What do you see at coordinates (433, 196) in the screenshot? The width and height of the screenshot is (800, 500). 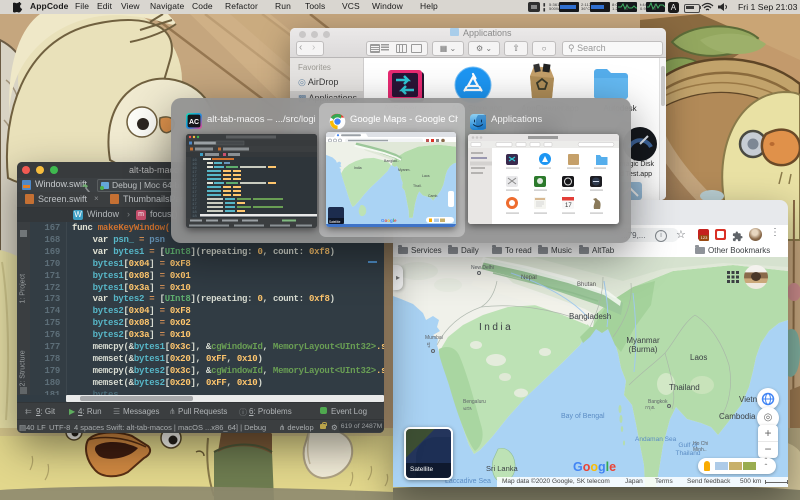 I see `svg-text: Camb.` at bounding box center [433, 196].